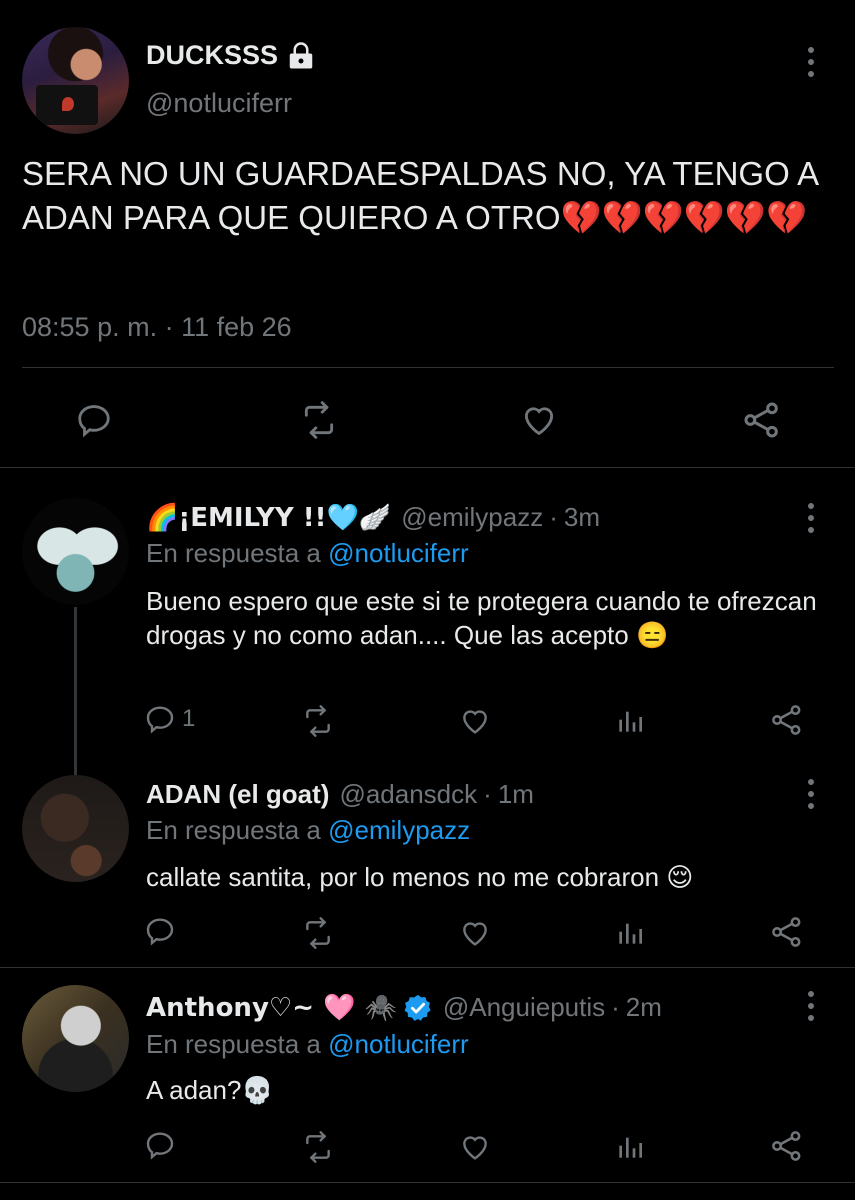  What do you see at coordinates (219, 103) in the screenshot?
I see `main-handle: @notluciferr` at bounding box center [219, 103].